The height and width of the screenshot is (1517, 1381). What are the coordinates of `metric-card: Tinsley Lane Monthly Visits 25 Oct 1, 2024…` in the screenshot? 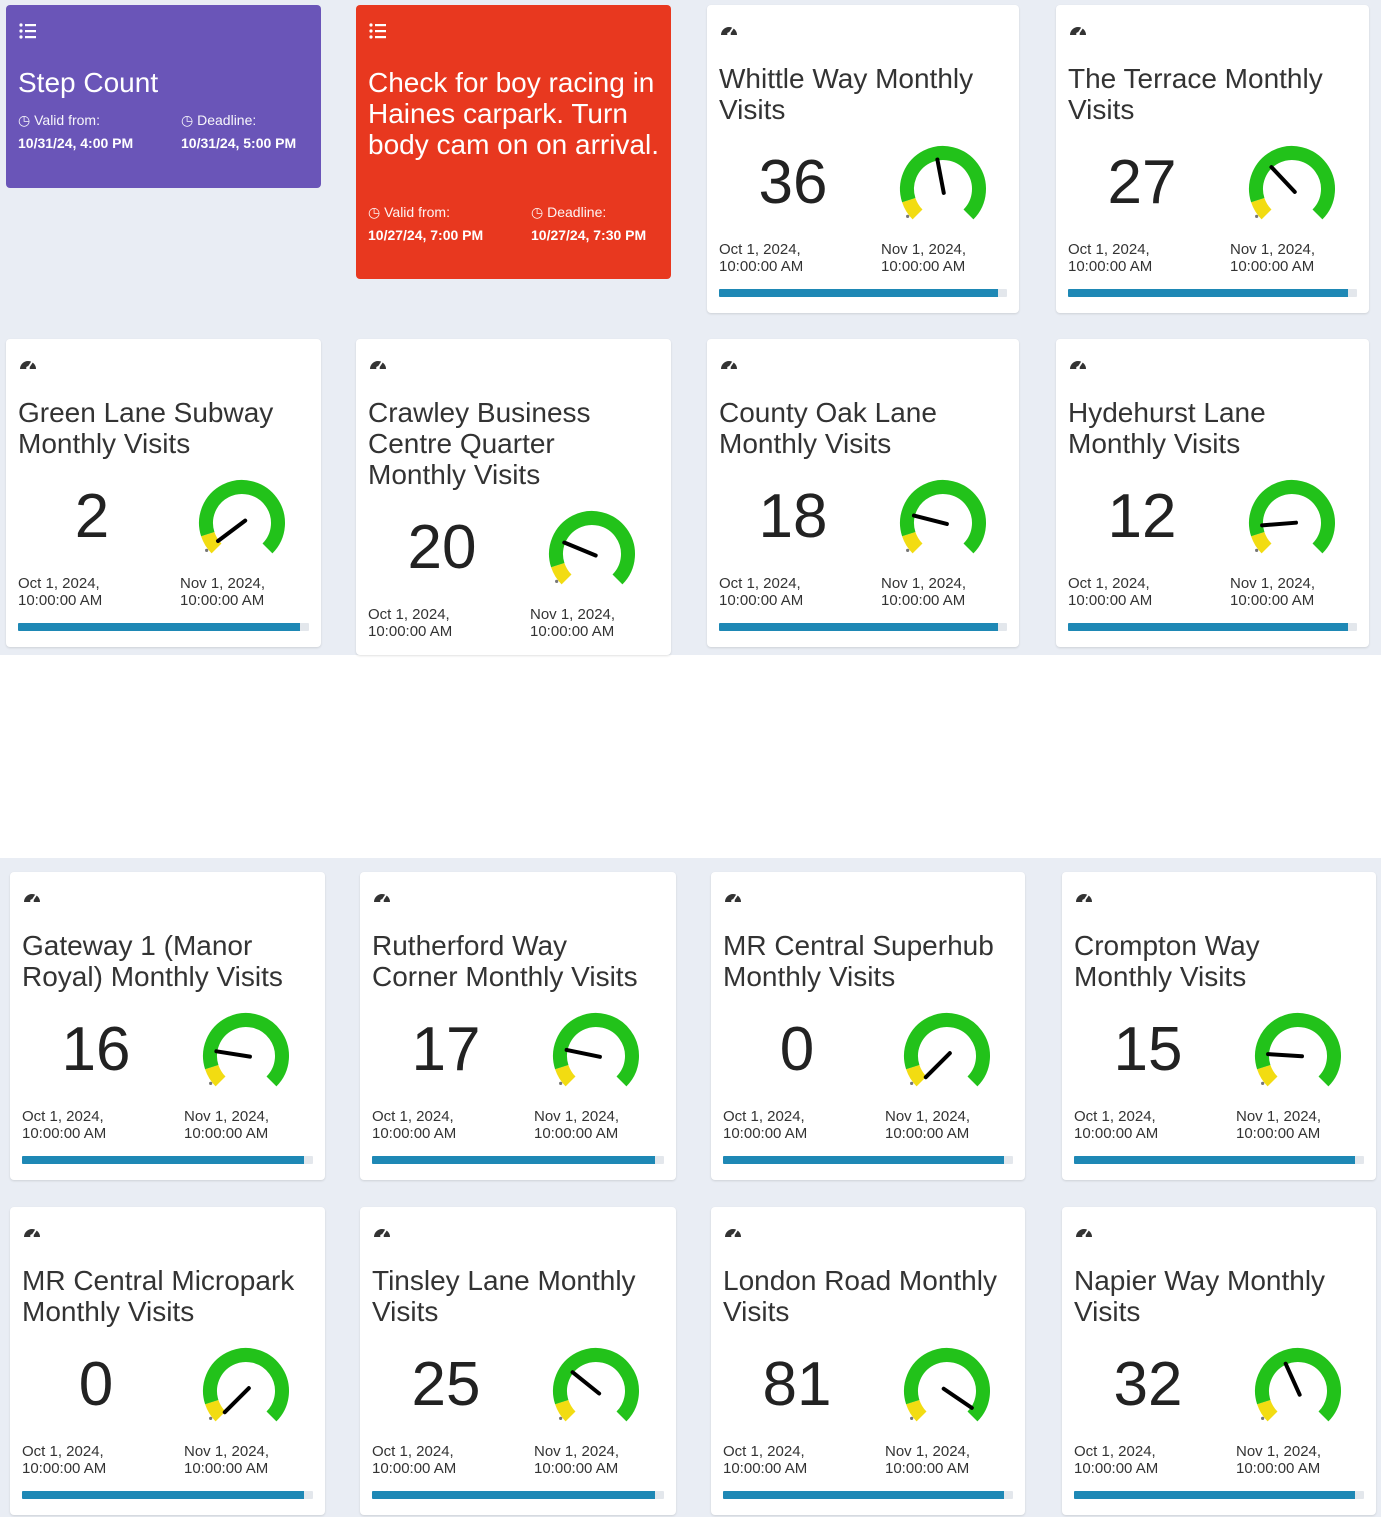 It's located at (518, 1361).